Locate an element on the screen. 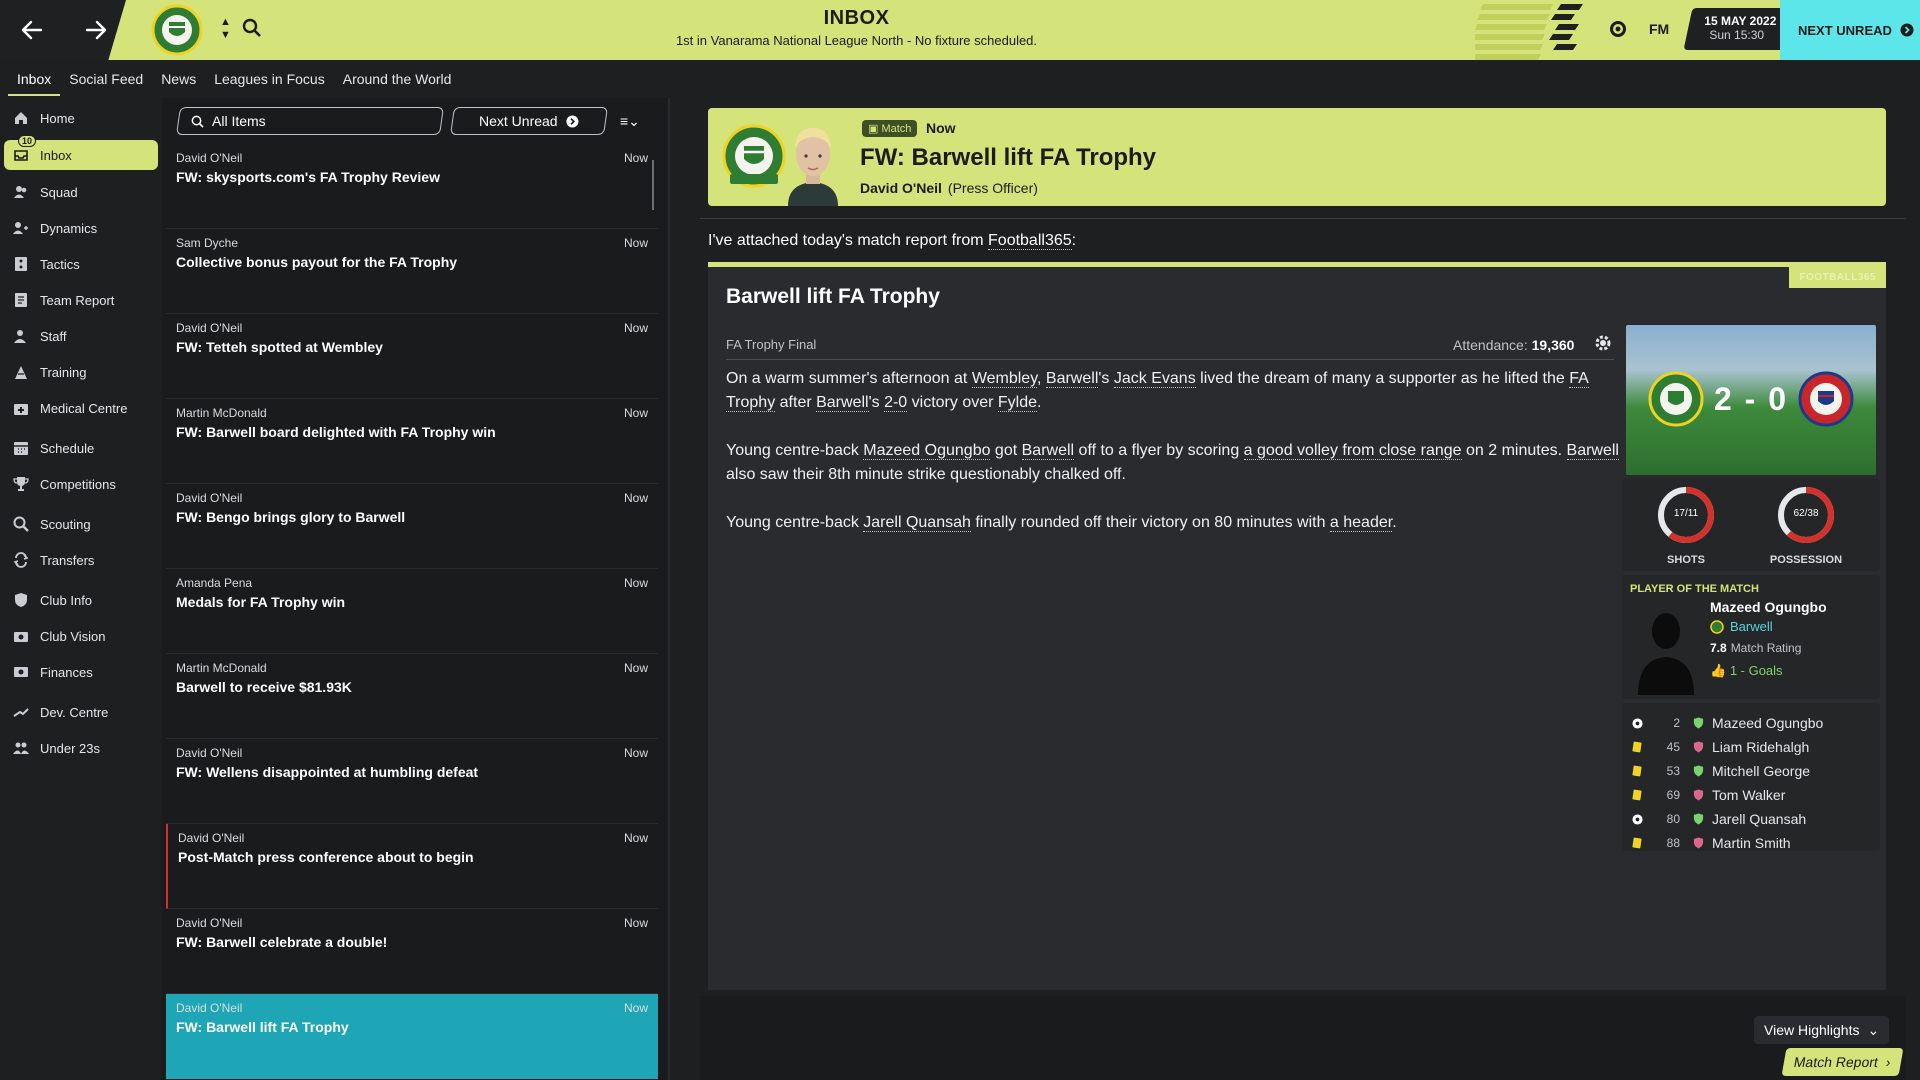  match-event-row: 80 Jarell Quansah is located at coordinates (1751, 819).